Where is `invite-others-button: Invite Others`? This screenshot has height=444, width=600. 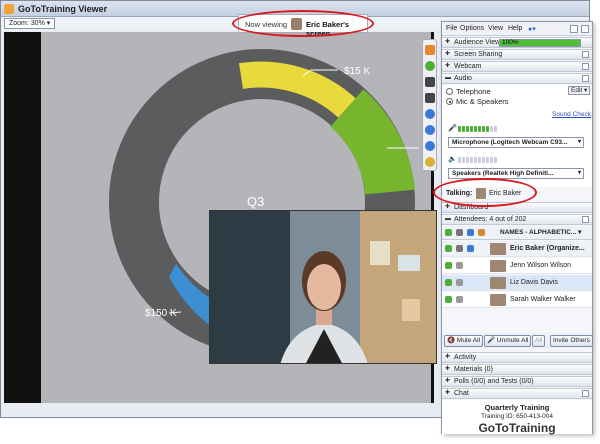 invite-others-button: Invite Others is located at coordinates (571, 341).